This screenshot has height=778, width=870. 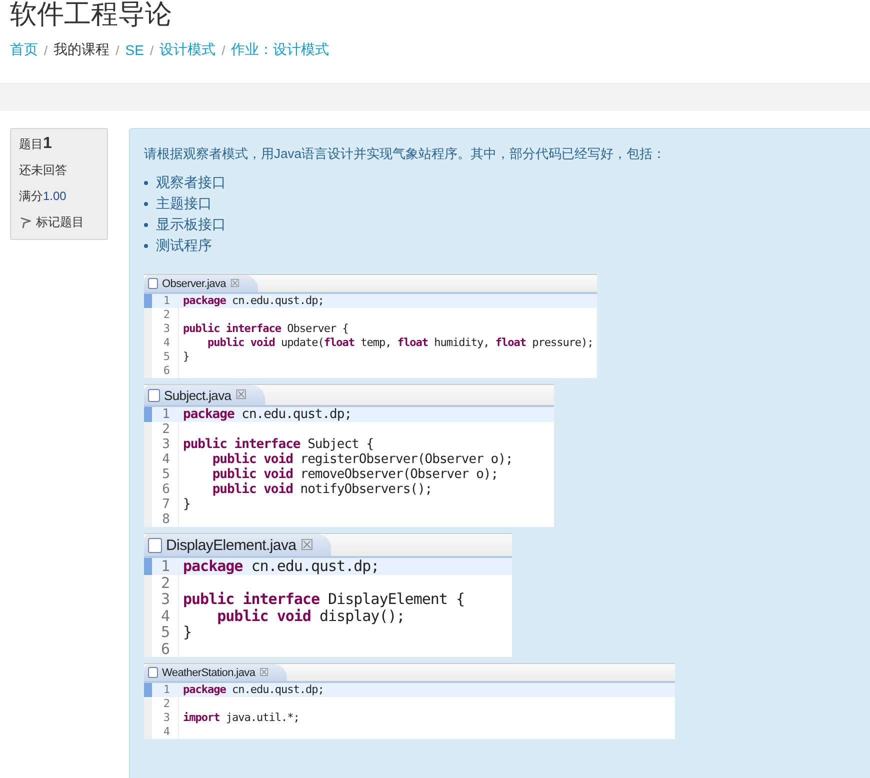 I want to click on code-text: import java.util.*;, so click(x=241, y=718).